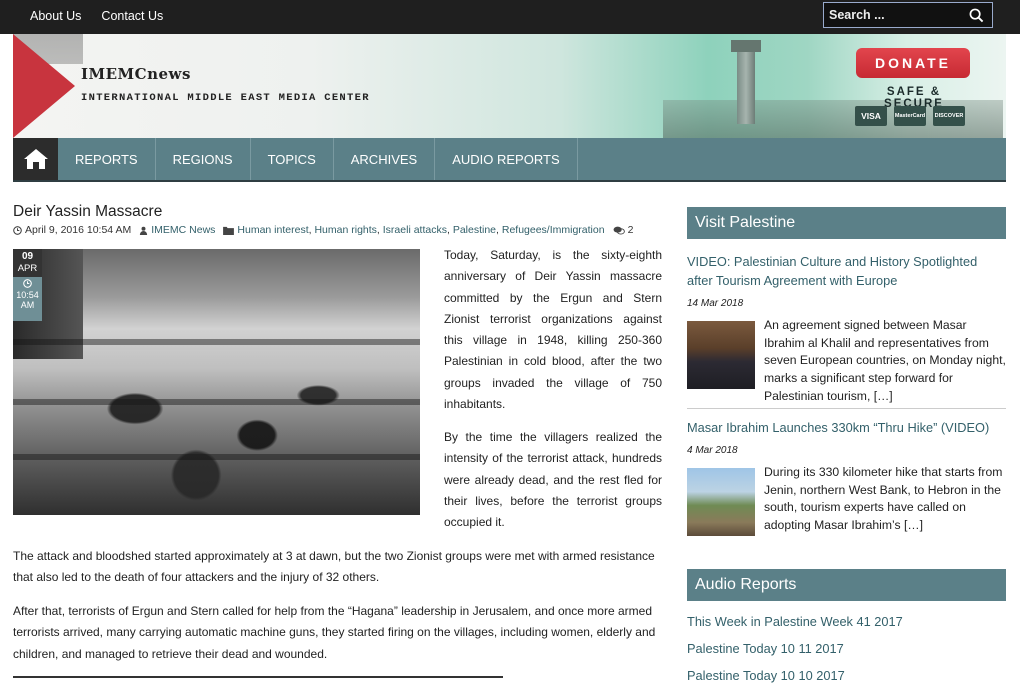 The image size is (1020, 683). Describe the element at coordinates (630, 230) in the screenshot. I see `comment-count: 2` at that location.